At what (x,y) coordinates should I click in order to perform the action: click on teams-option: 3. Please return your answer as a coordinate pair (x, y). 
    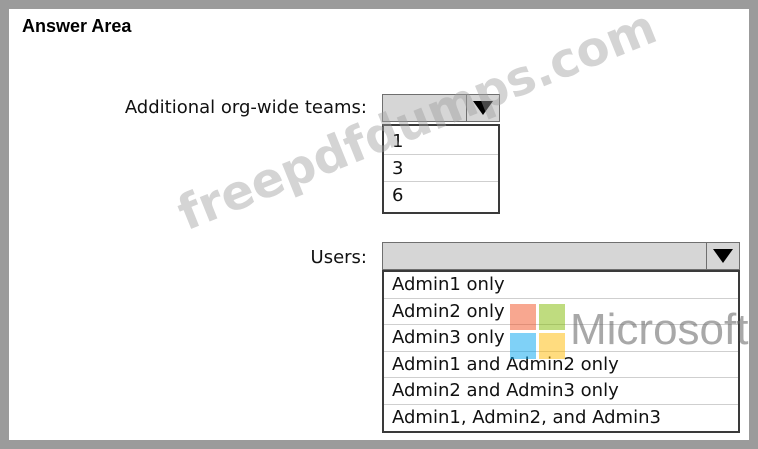
    Looking at the image, I should click on (441, 168).